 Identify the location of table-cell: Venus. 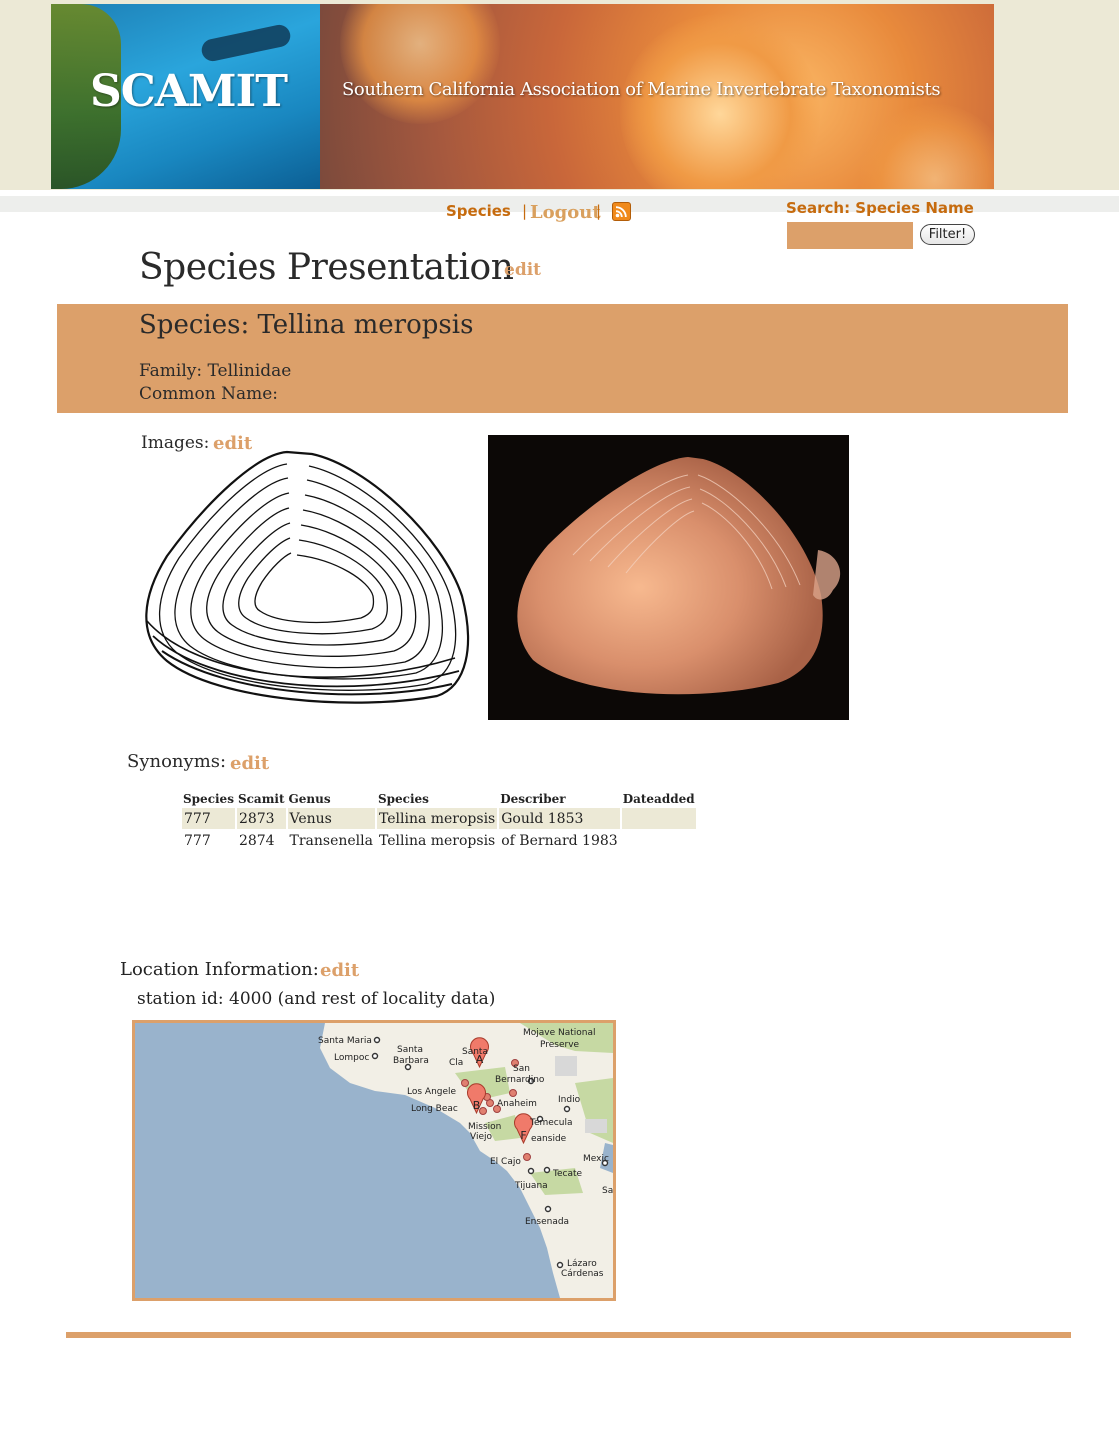
(331, 818).